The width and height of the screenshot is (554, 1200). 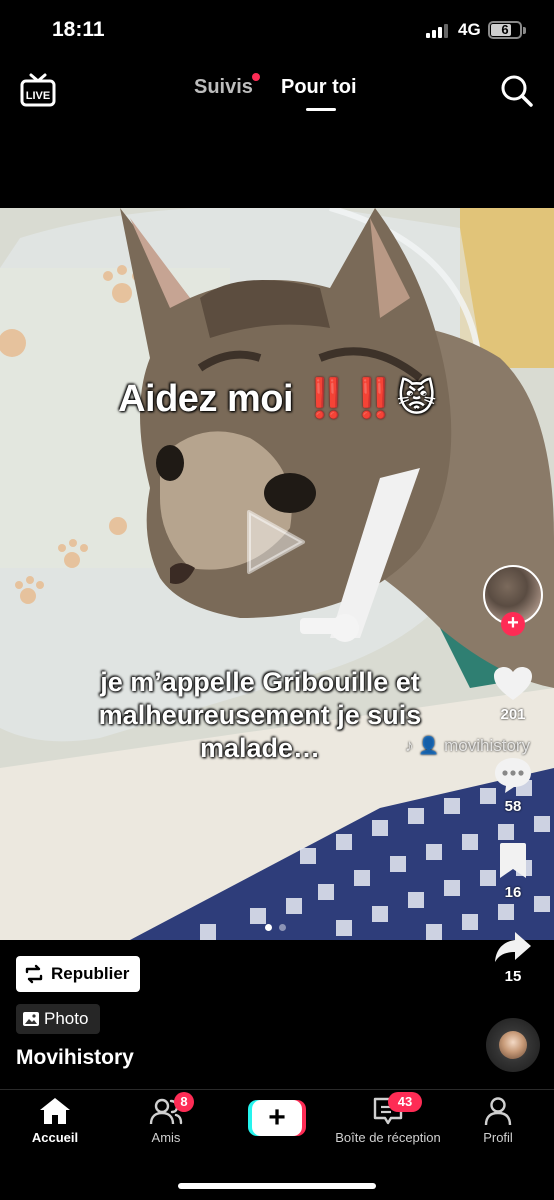 What do you see at coordinates (422, 745) in the screenshot?
I see `tiktok-logo-icon: ♪ 👤` at bounding box center [422, 745].